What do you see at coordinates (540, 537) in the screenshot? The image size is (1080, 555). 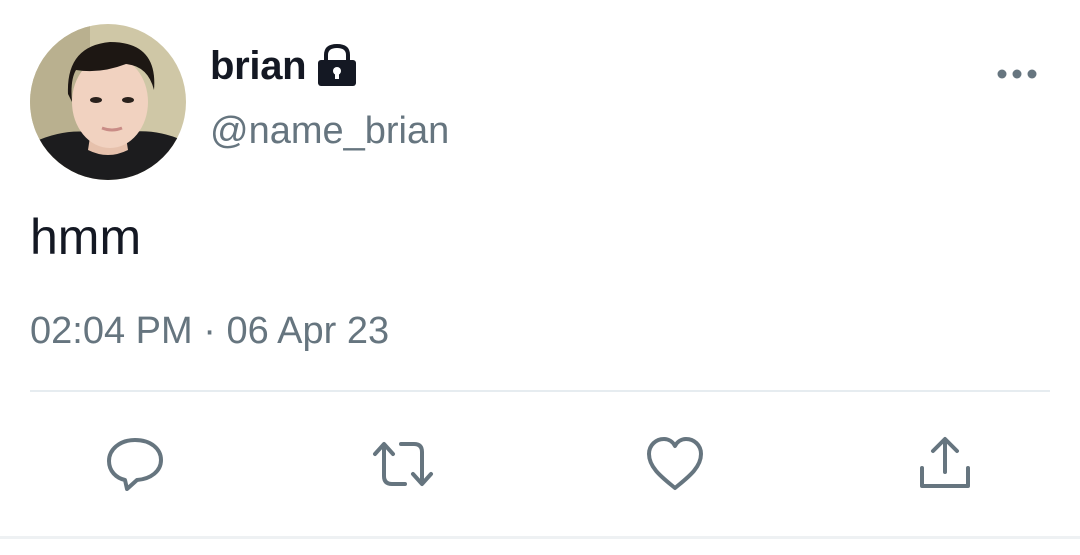 I see `bottom-divider` at bounding box center [540, 537].